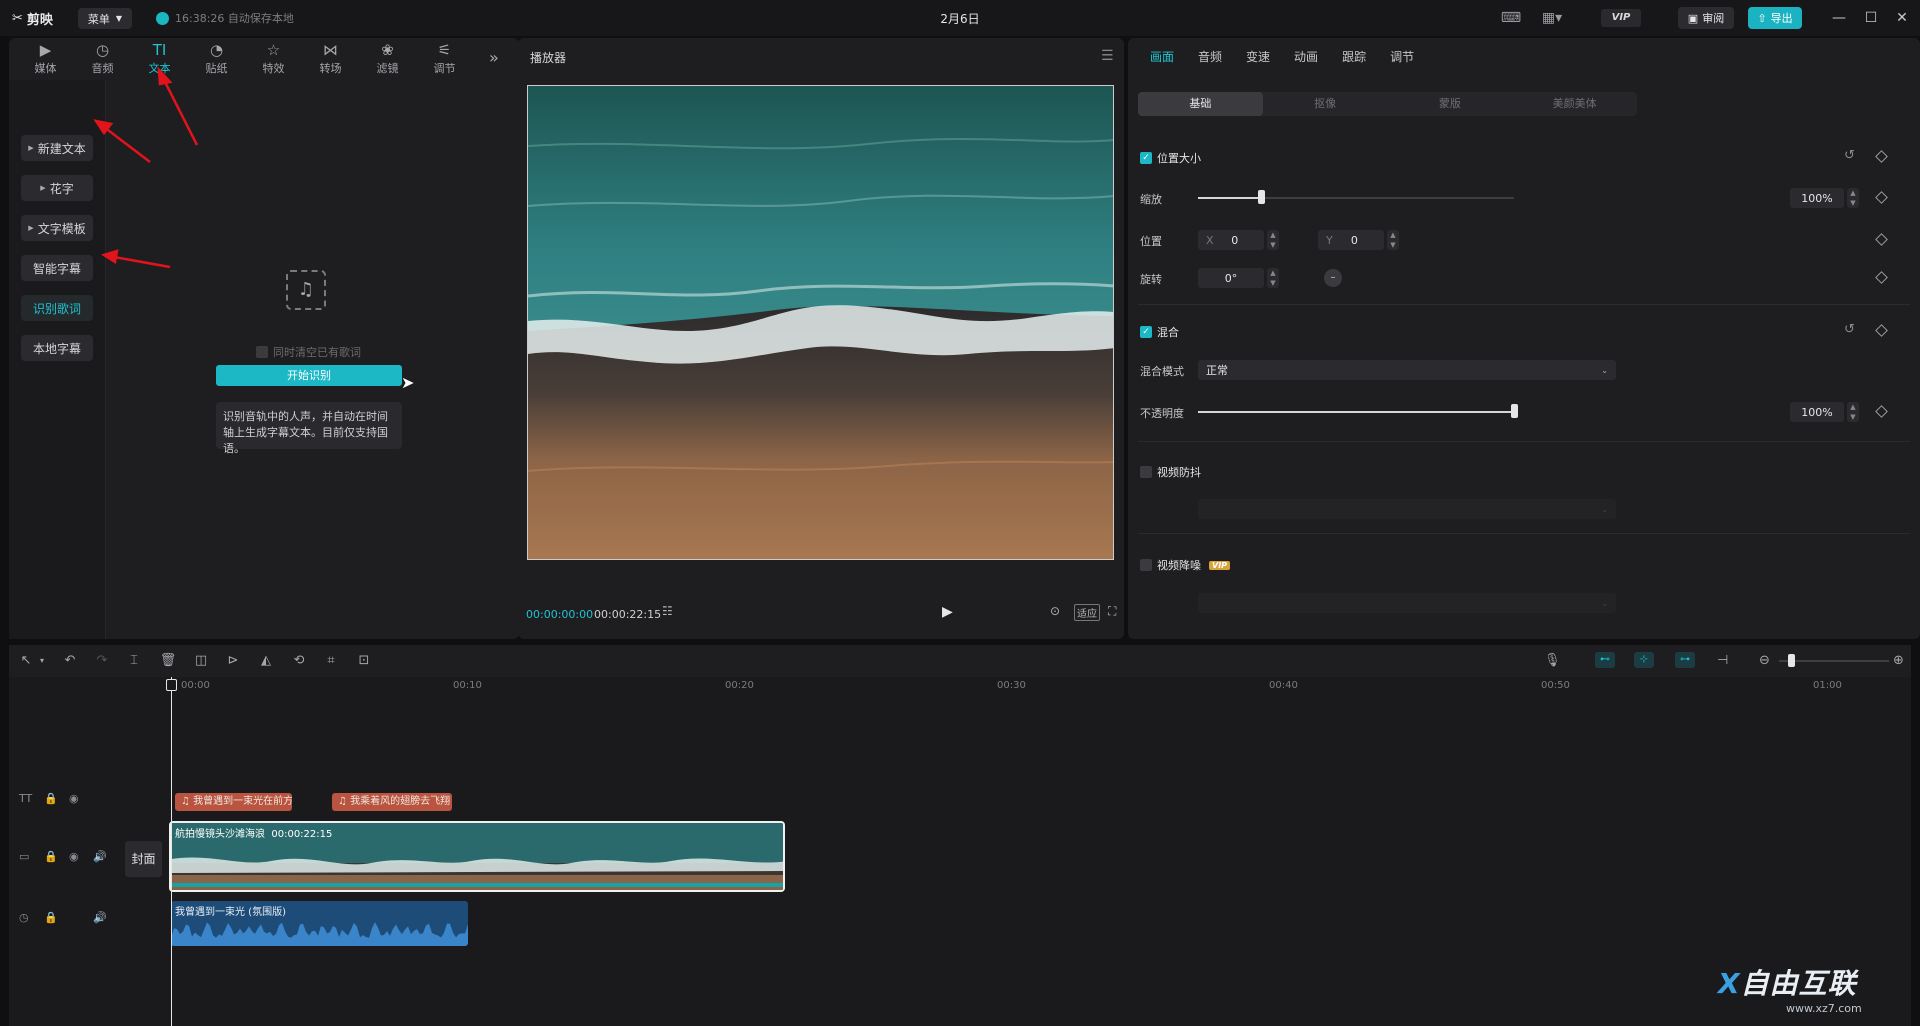  Describe the element at coordinates (57, 228) in the screenshot. I see `sidebar-item-text-template: ▶ 文字模板` at that location.